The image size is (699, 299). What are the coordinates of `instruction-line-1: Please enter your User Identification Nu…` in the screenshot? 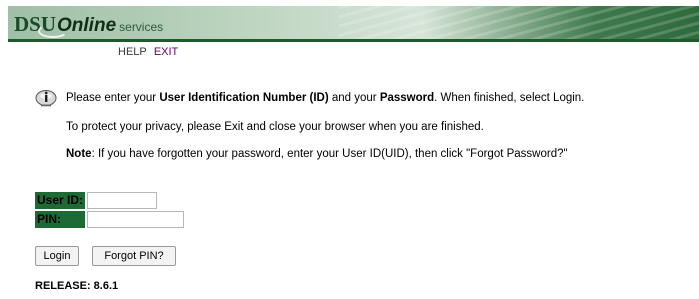 It's located at (325, 98).